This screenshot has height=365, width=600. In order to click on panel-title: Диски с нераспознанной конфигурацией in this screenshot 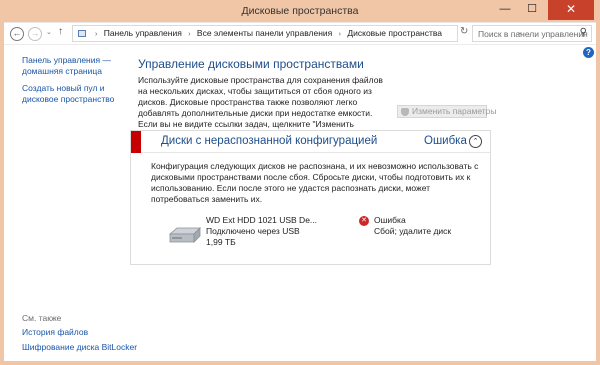, I will do `click(269, 141)`.